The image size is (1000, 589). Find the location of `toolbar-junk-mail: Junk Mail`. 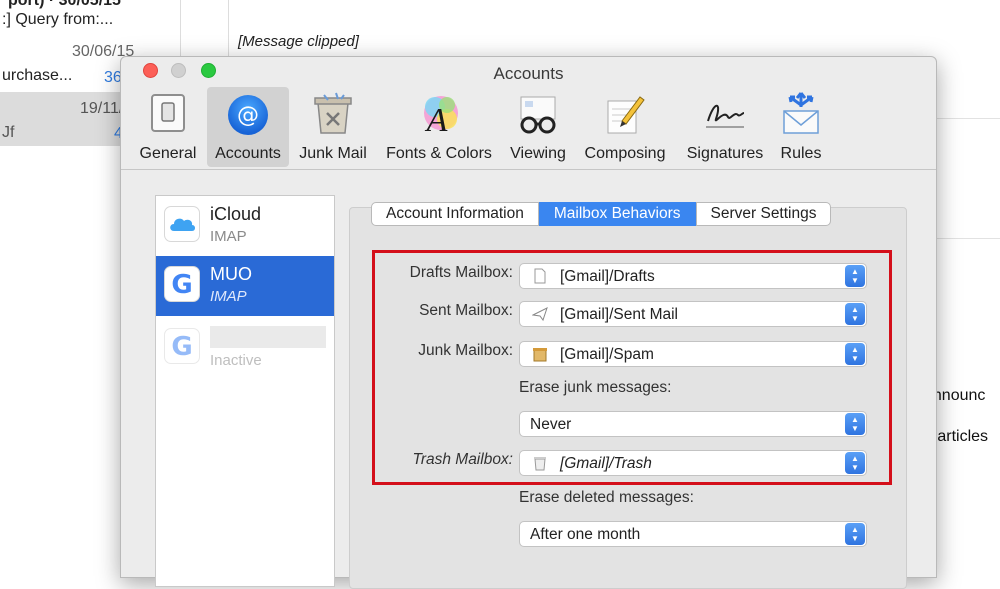

toolbar-junk-mail: Junk Mail is located at coordinates (333, 127).